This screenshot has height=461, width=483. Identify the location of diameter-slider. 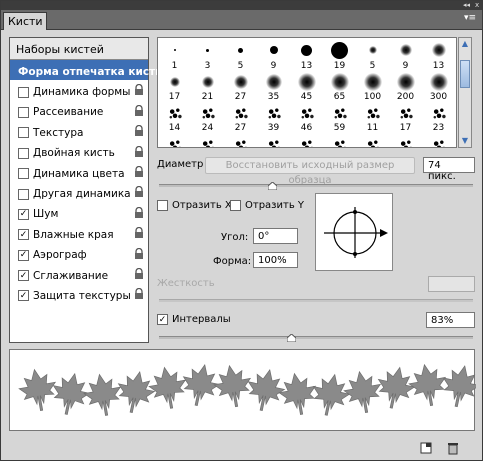
(316, 186).